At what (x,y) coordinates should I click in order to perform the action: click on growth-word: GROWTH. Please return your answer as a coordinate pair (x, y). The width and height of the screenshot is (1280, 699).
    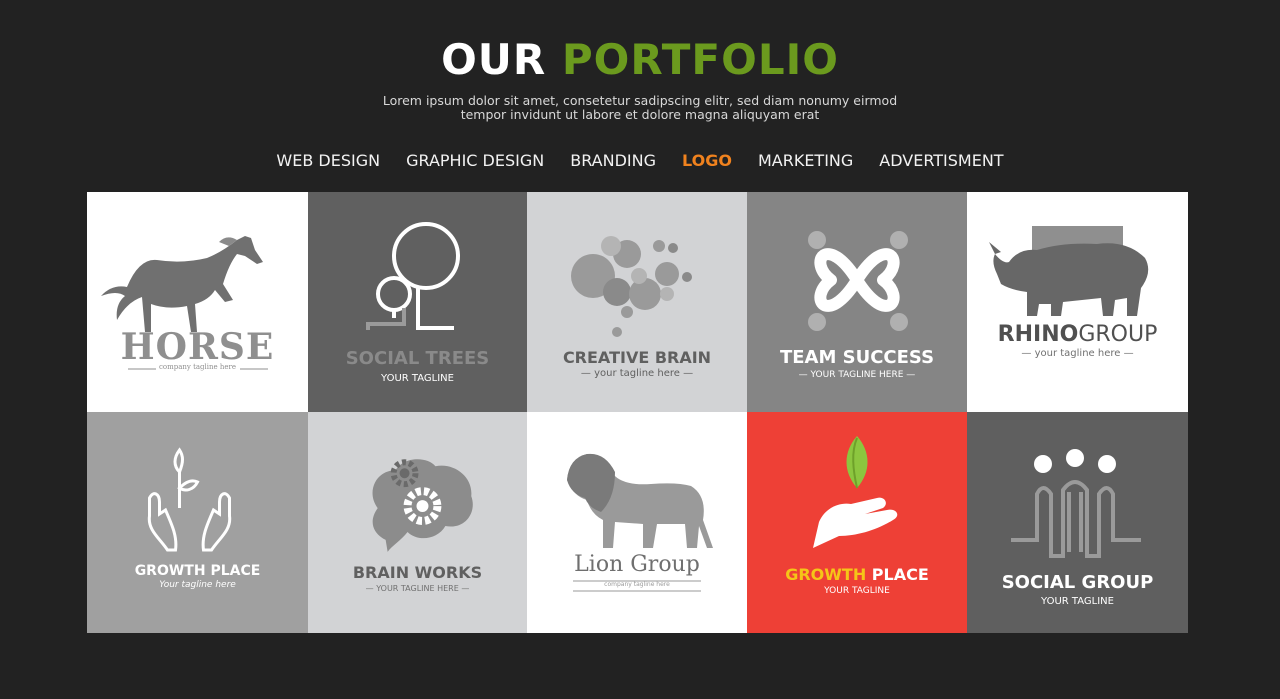
    Looking at the image, I should click on (826, 574).